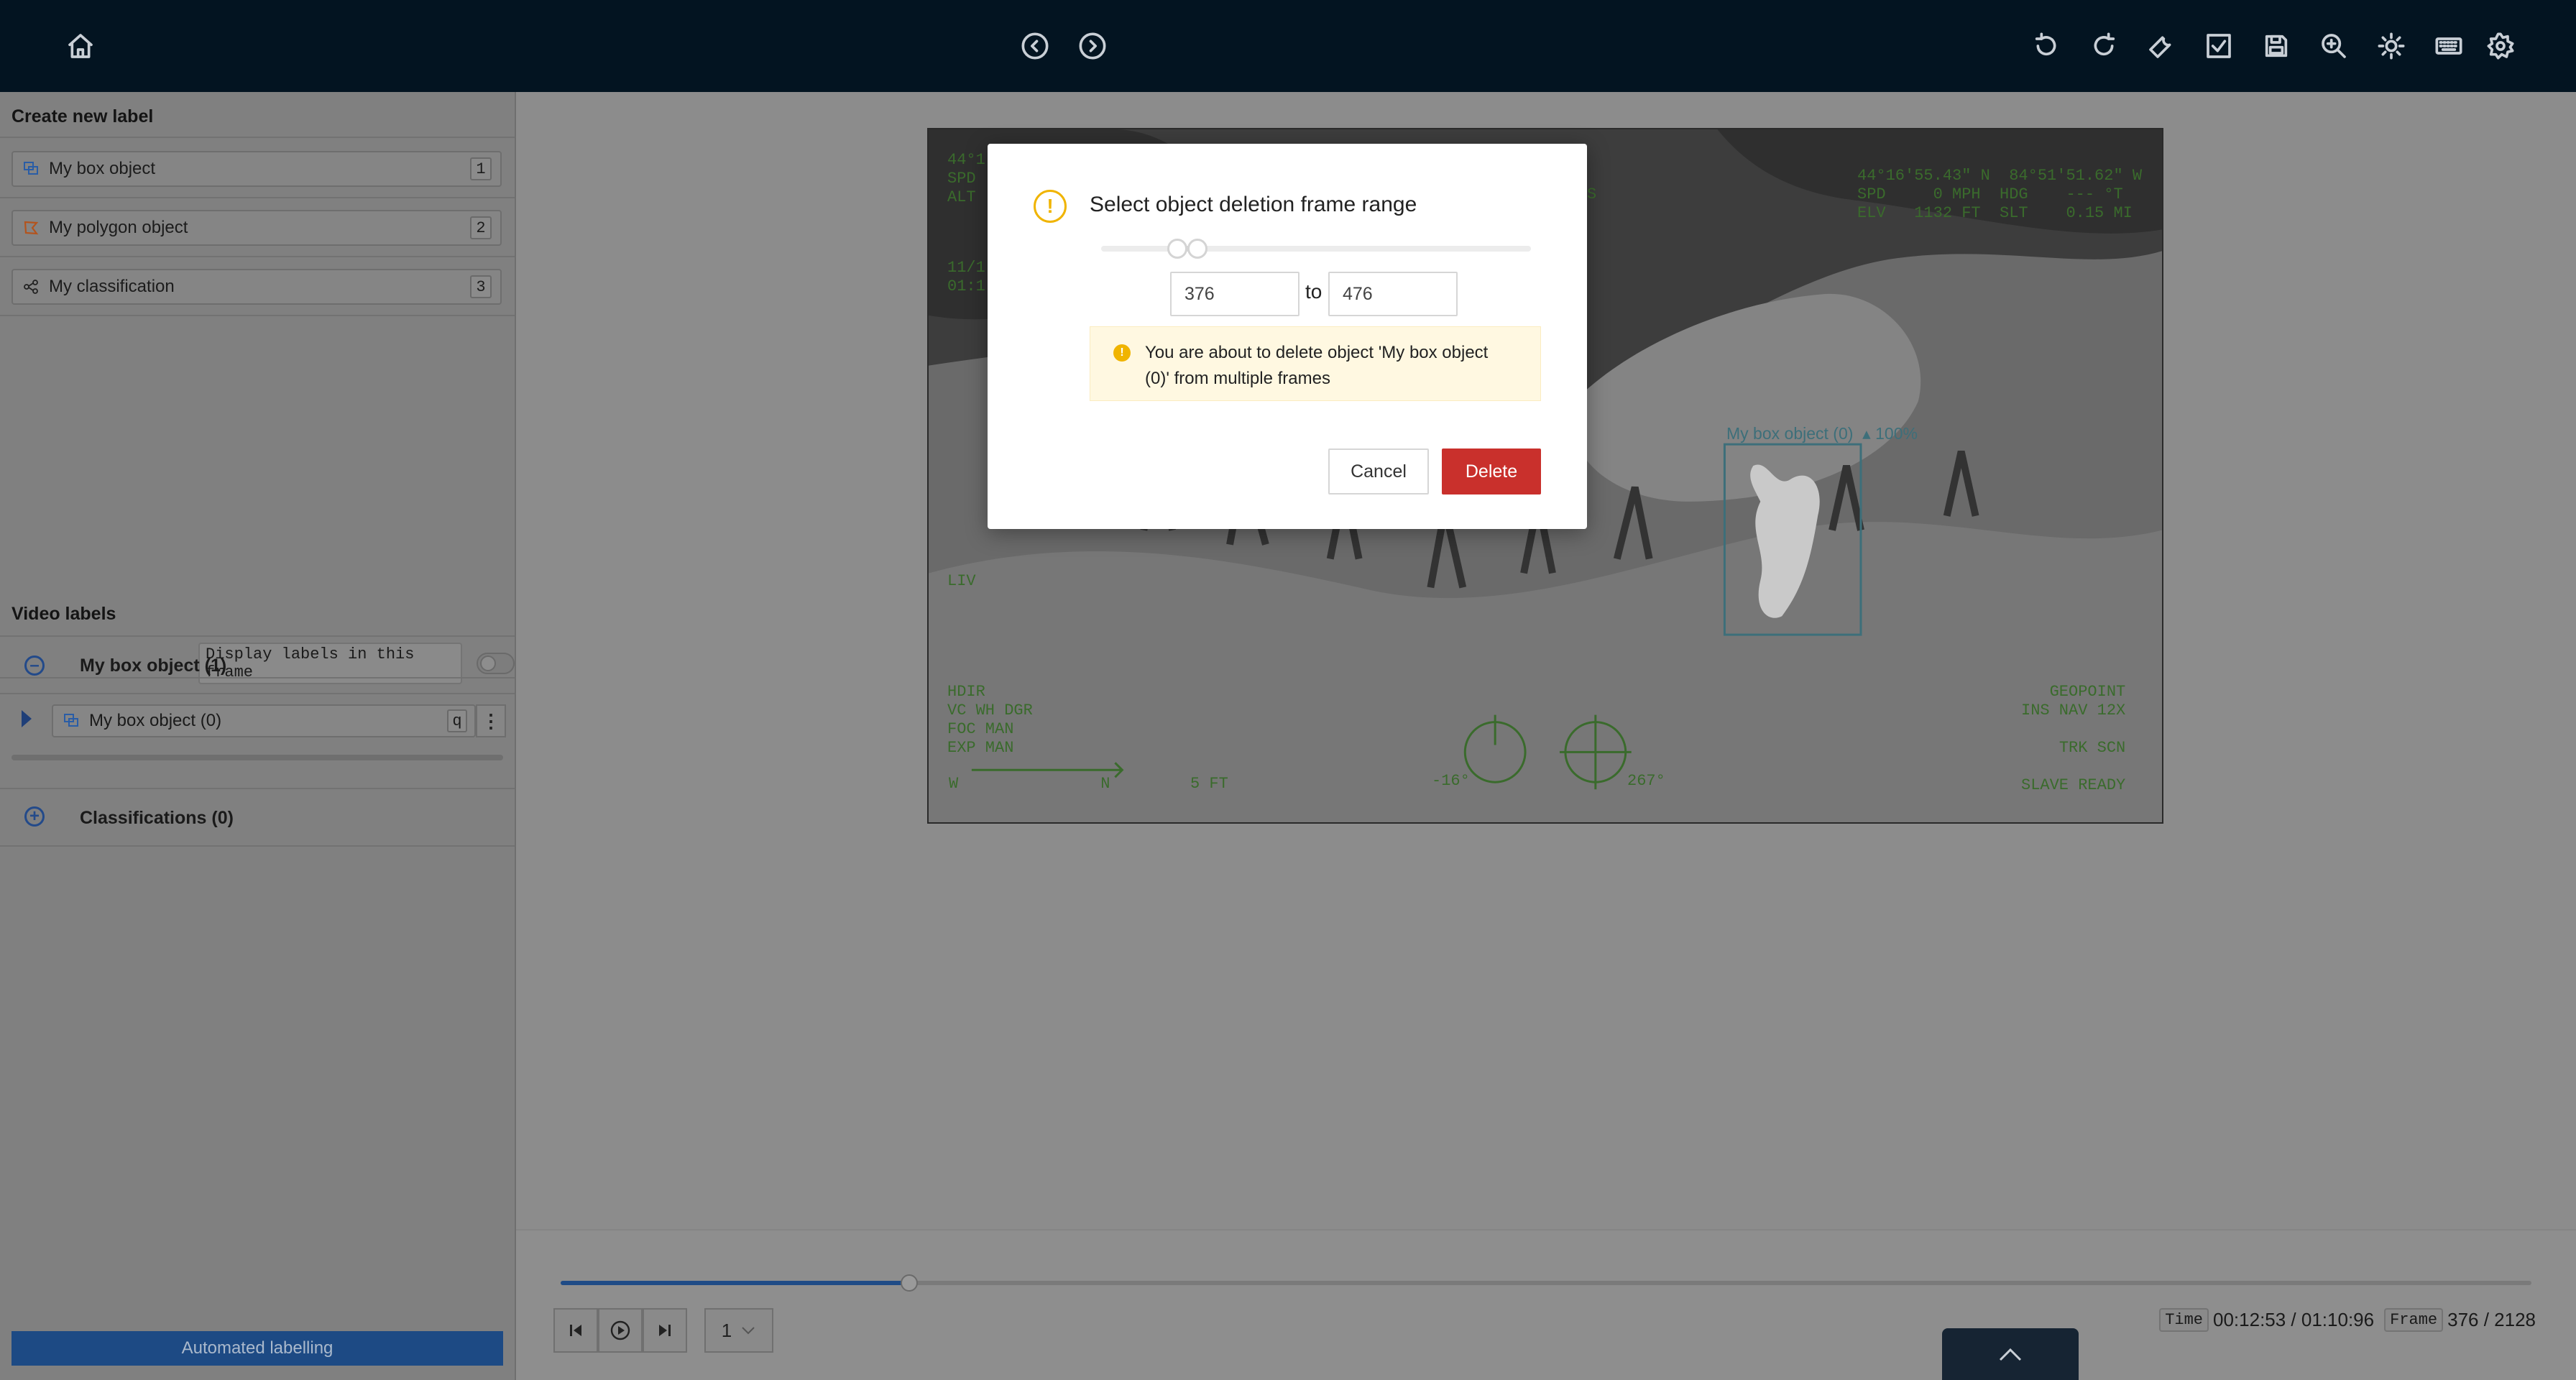 This screenshot has height=1380, width=2576. What do you see at coordinates (2294, 1319) in the screenshot?
I see `time-value: 00:12:53 / 01:10:96` at bounding box center [2294, 1319].